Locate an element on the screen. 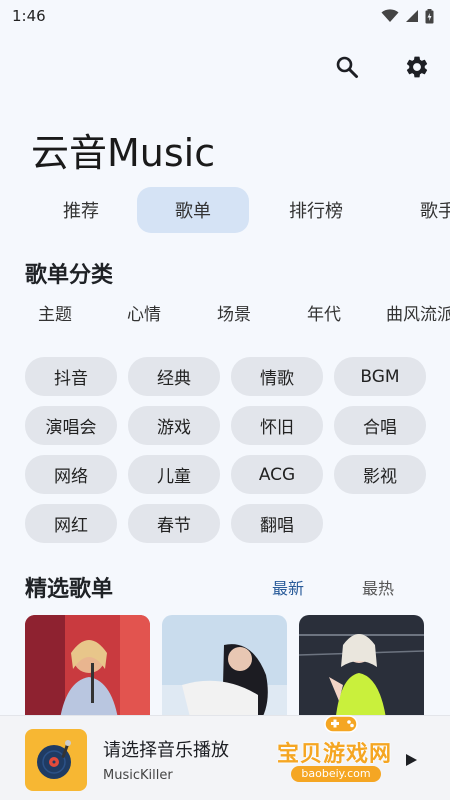  featured-header: 精选歌单 最新 最热 is located at coordinates (225, 586).